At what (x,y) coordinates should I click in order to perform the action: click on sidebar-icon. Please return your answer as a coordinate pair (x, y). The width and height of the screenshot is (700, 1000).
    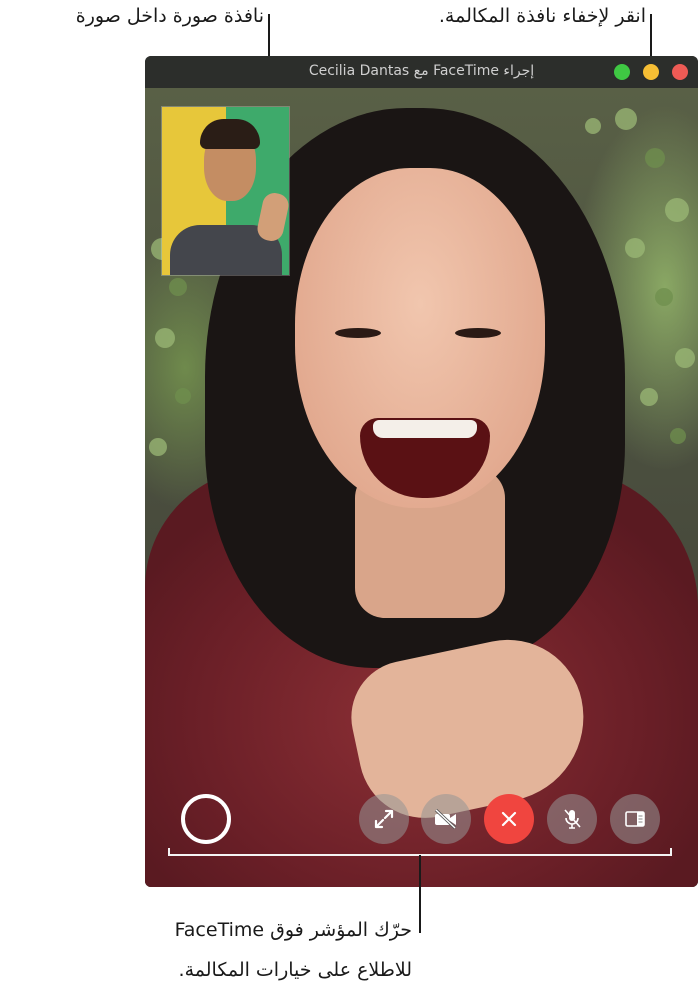
    Looking at the image, I should click on (635, 819).